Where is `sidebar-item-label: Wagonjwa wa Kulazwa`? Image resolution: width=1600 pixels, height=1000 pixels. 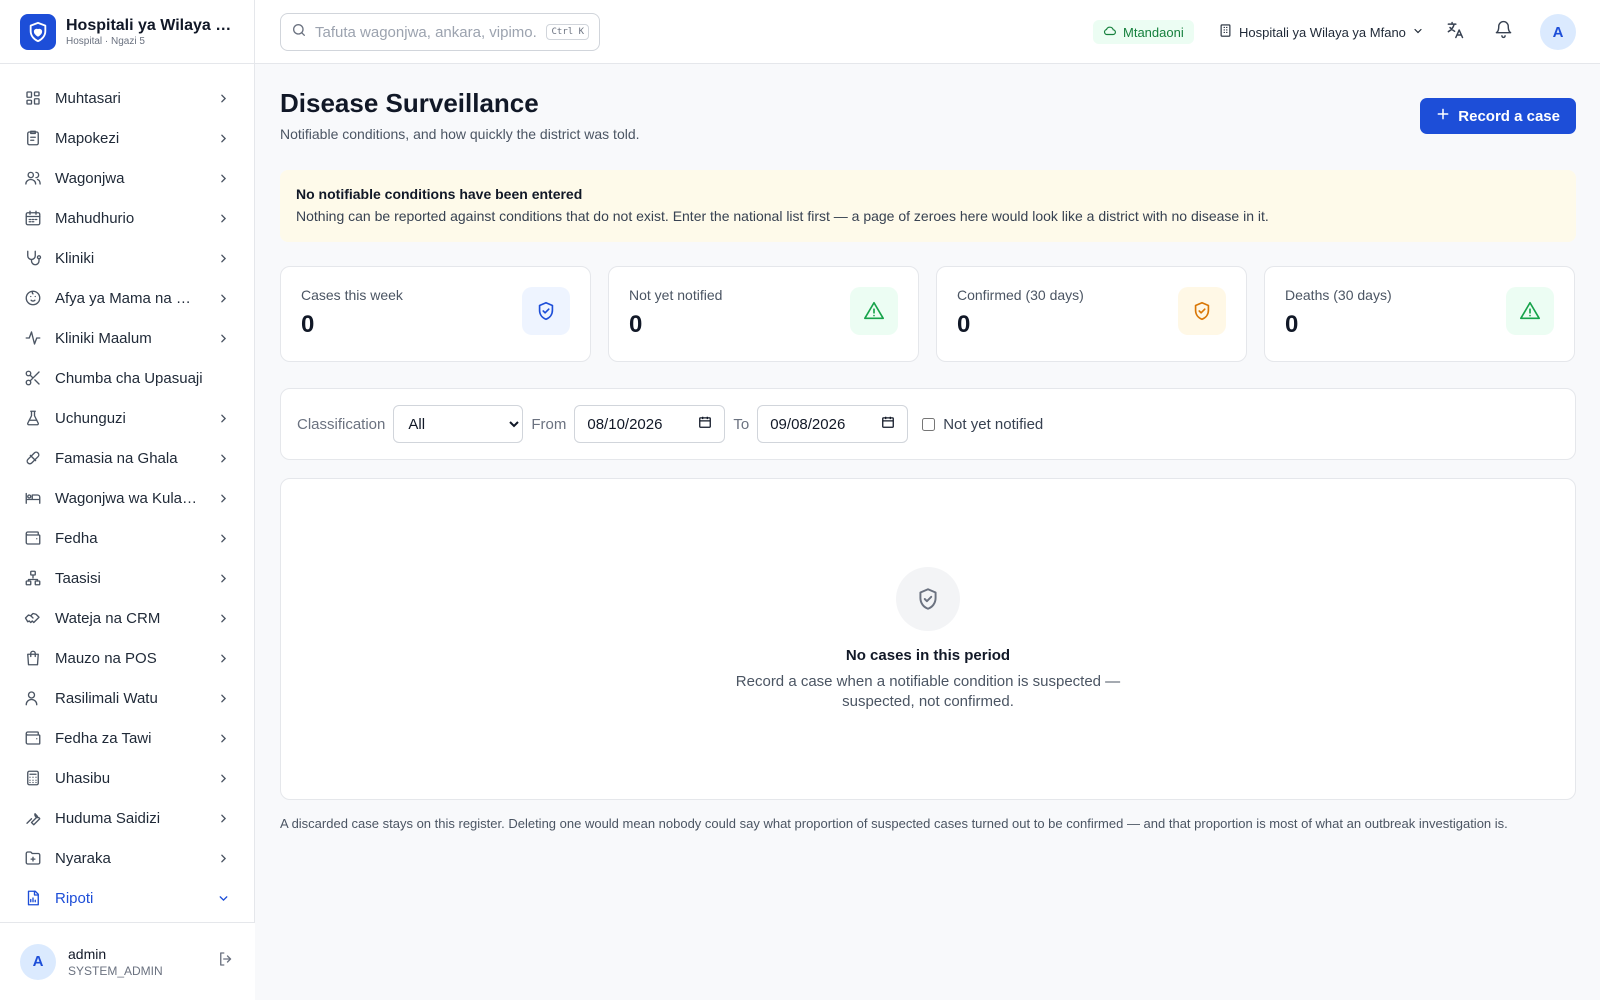
sidebar-item-label: Wagonjwa wa Kulazwa is located at coordinates (129, 498).